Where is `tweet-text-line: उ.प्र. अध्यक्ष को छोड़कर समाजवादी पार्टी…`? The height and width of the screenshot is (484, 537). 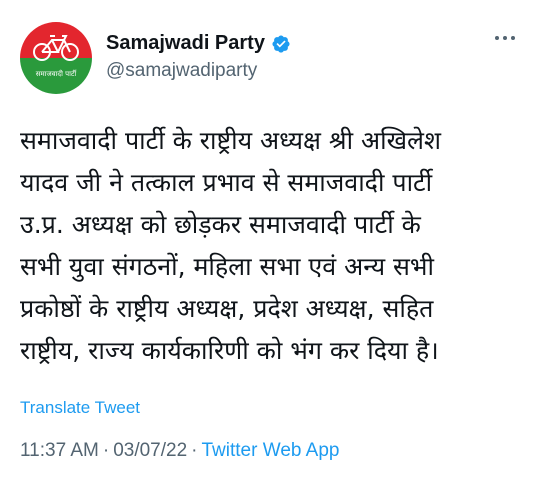 tweet-text-line: उ.प्र. अध्यक्ष को छोड़कर समाजवादी पार्टी… is located at coordinates (220, 224).